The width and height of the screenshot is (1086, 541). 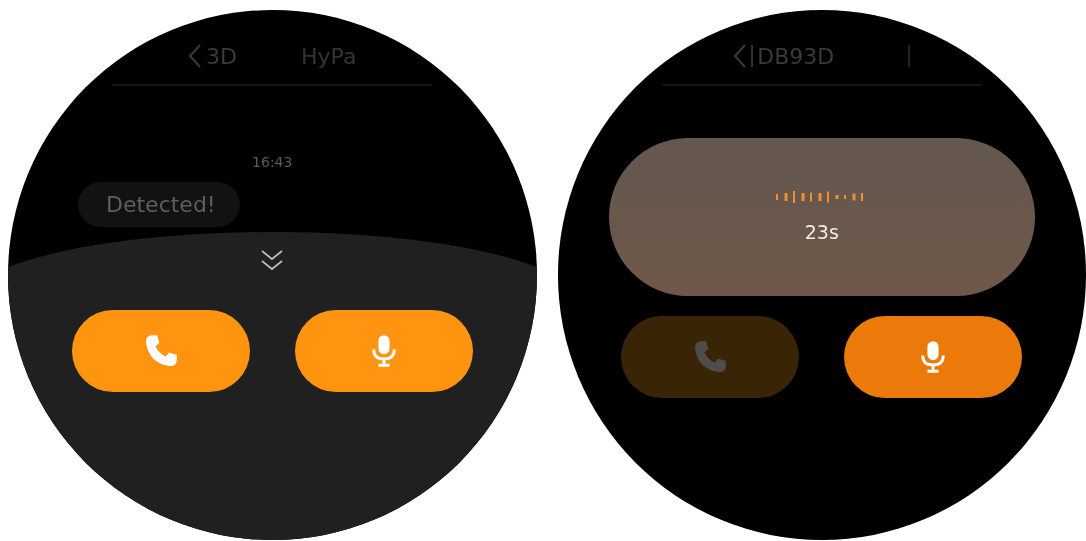 What do you see at coordinates (272, 162) in the screenshot?
I see `message-time: 16:43` at bounding box center [272, 162].